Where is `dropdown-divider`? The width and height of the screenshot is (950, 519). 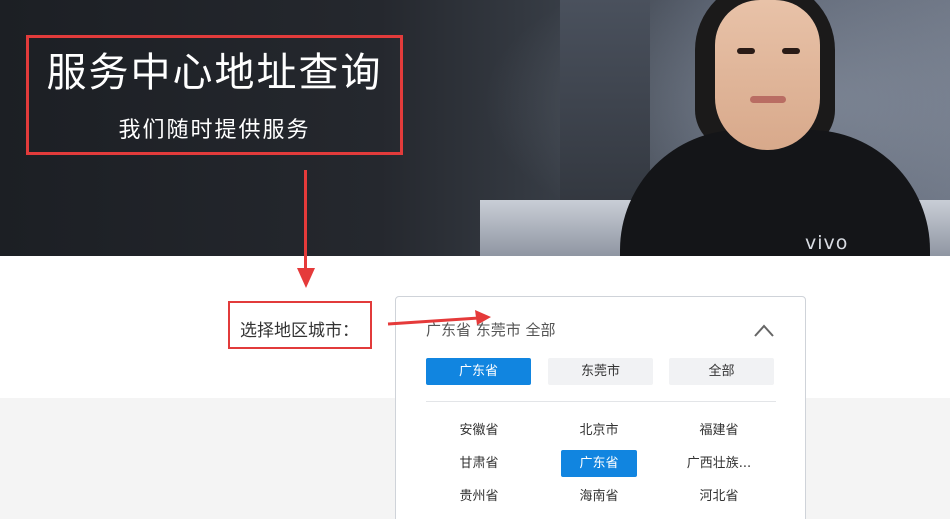 dropdown-divider is located at coordinates (601, 401).